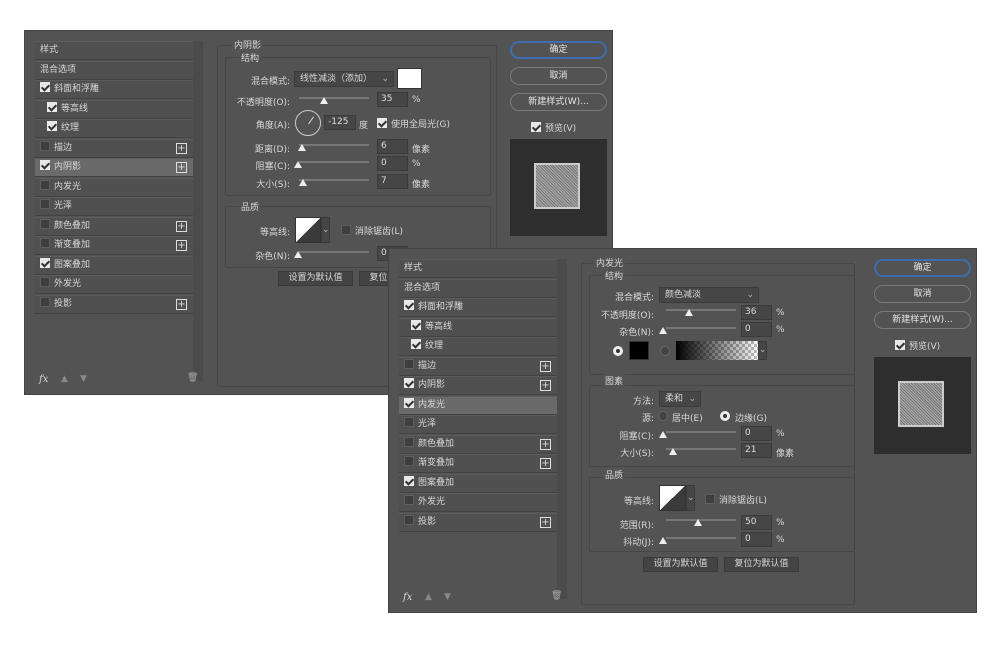 The image size is (1000, 647). I want to click on angle-input: -125, so click(340, 122).